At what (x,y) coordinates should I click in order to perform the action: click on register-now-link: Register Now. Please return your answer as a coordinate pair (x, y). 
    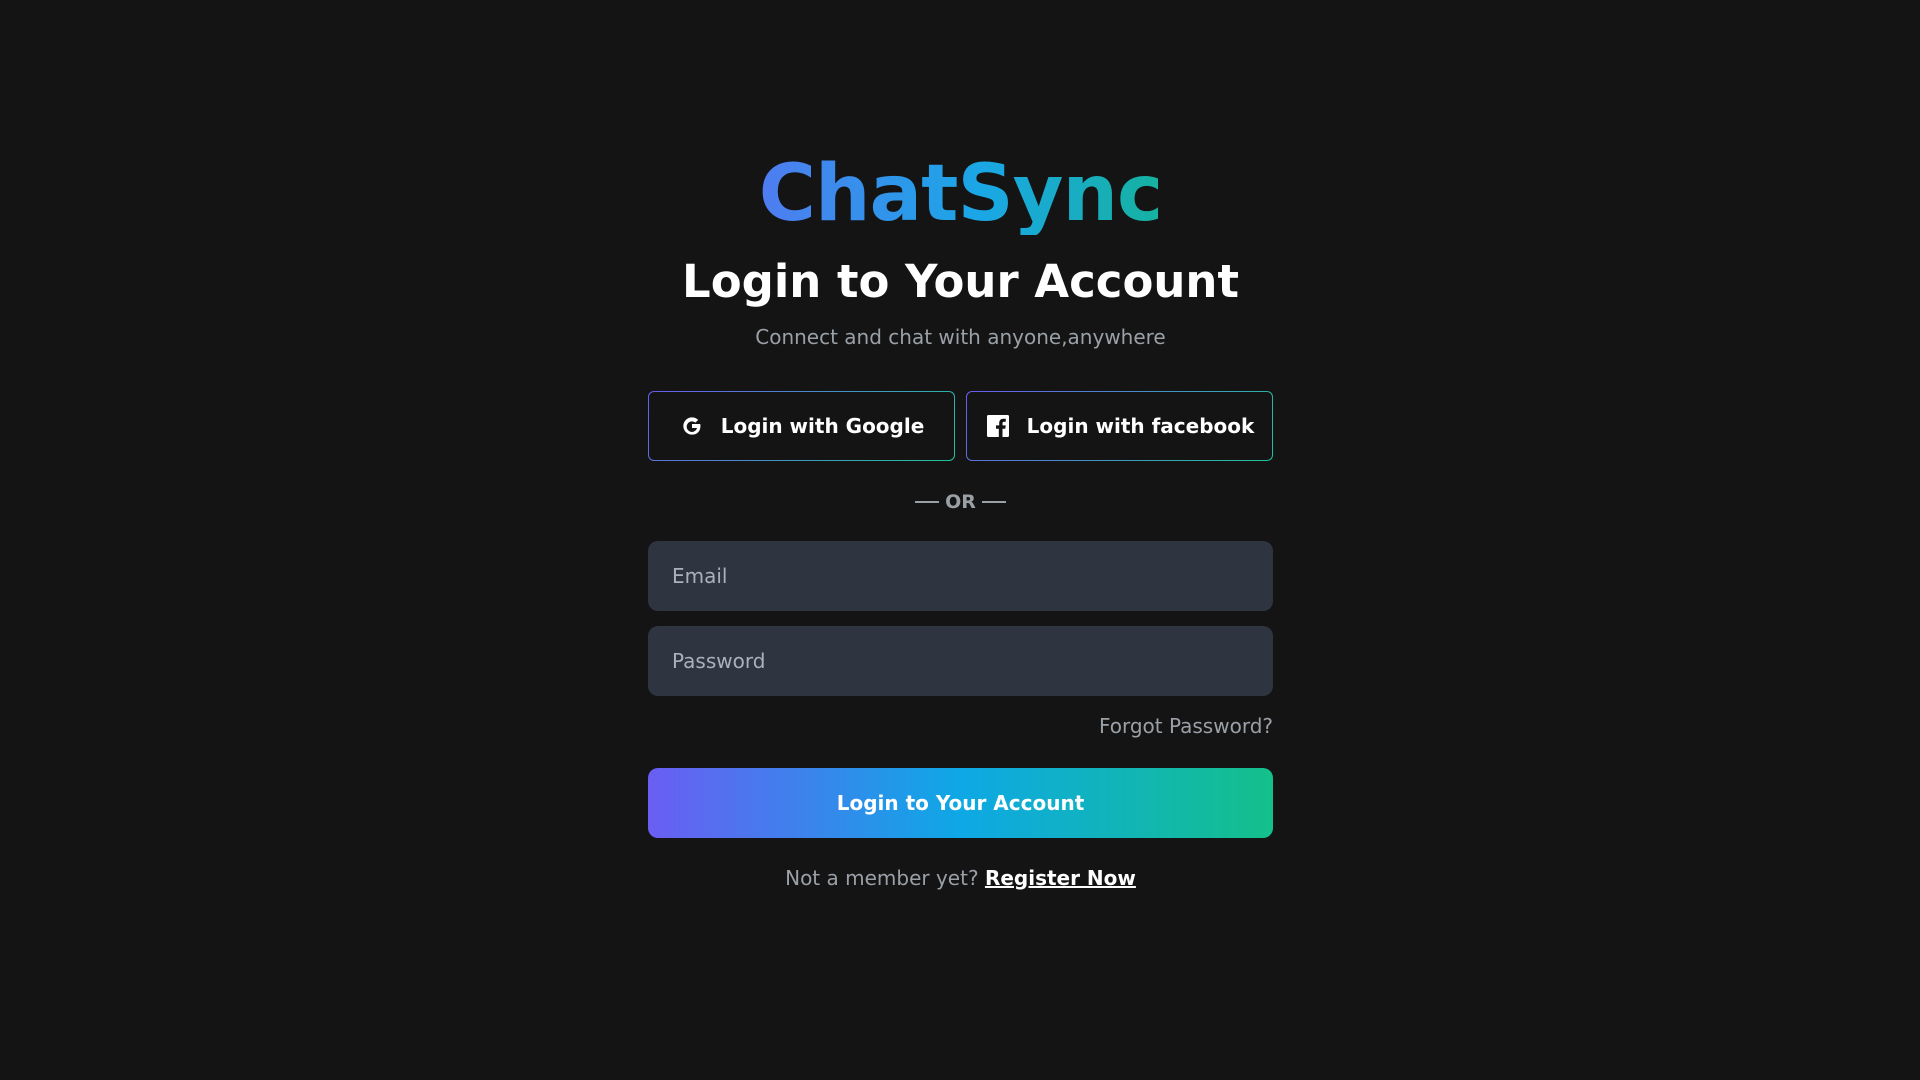
    Looking at the image, I should click on (1060, 878).